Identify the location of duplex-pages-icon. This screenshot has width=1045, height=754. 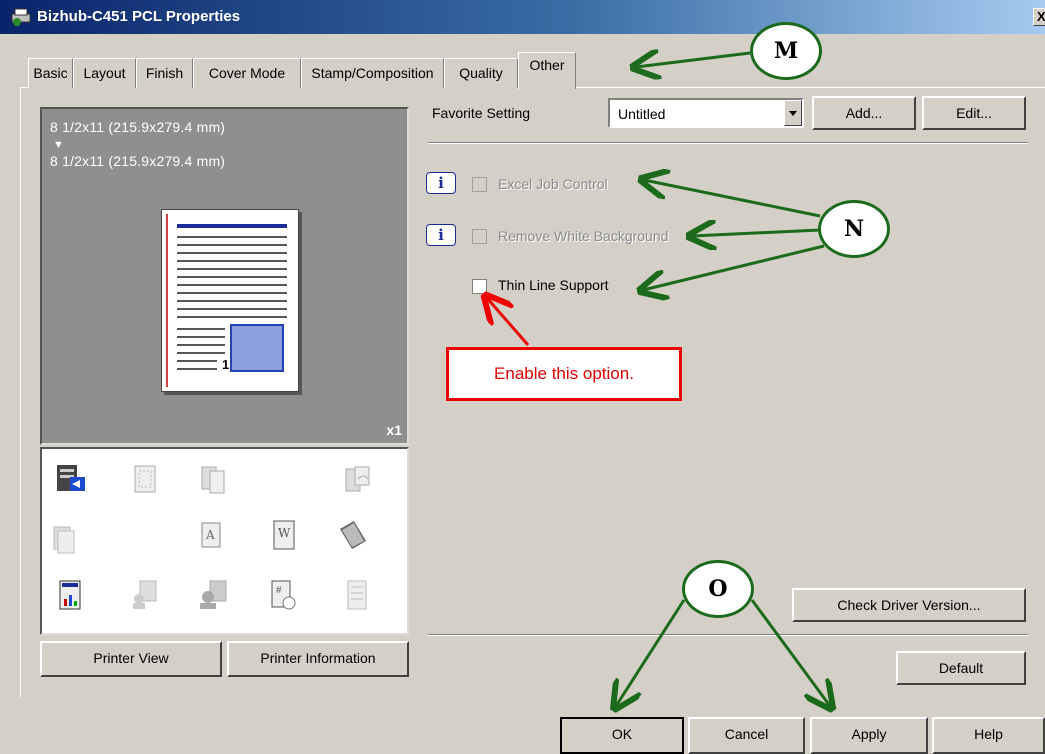
(213, 480).